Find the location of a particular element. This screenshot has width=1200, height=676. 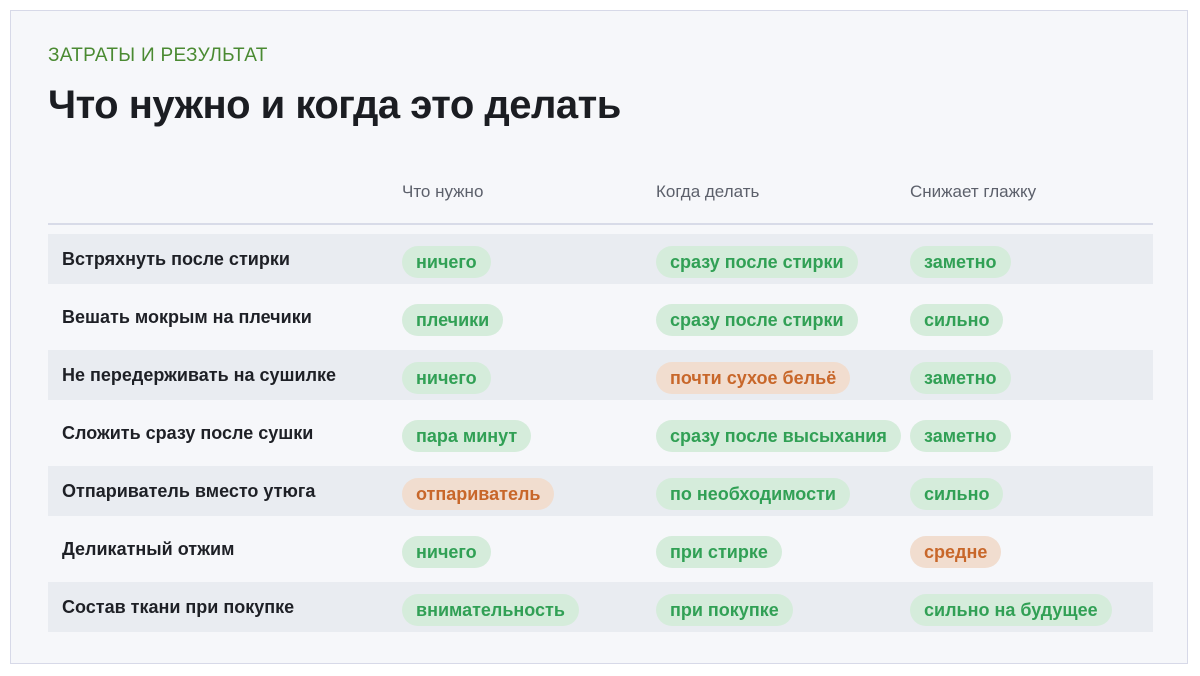

column-header-reduces-ironing: Снижает глажку is located at coordinates (973, 191).